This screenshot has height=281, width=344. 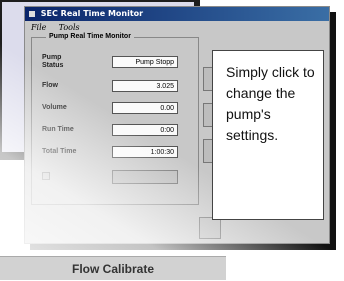 I want to click on window-title: SEC Real Time Monitor, so click(x=92, y=13).